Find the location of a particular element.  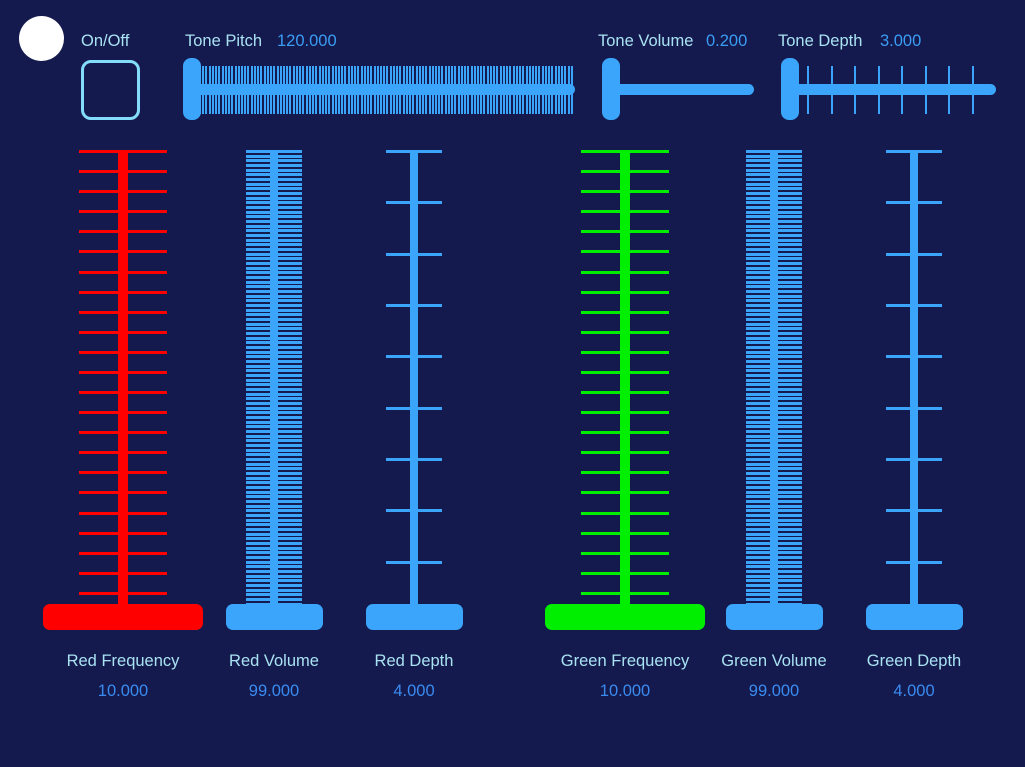

green-frequency-value: 10.000 is located at coordinates (625, 691).